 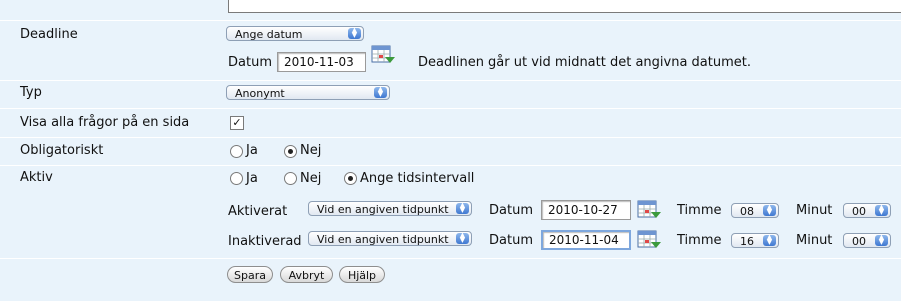 I want to click on aktiv-intervall-label: Ange tidsintervall, so click(x=417, y=178).